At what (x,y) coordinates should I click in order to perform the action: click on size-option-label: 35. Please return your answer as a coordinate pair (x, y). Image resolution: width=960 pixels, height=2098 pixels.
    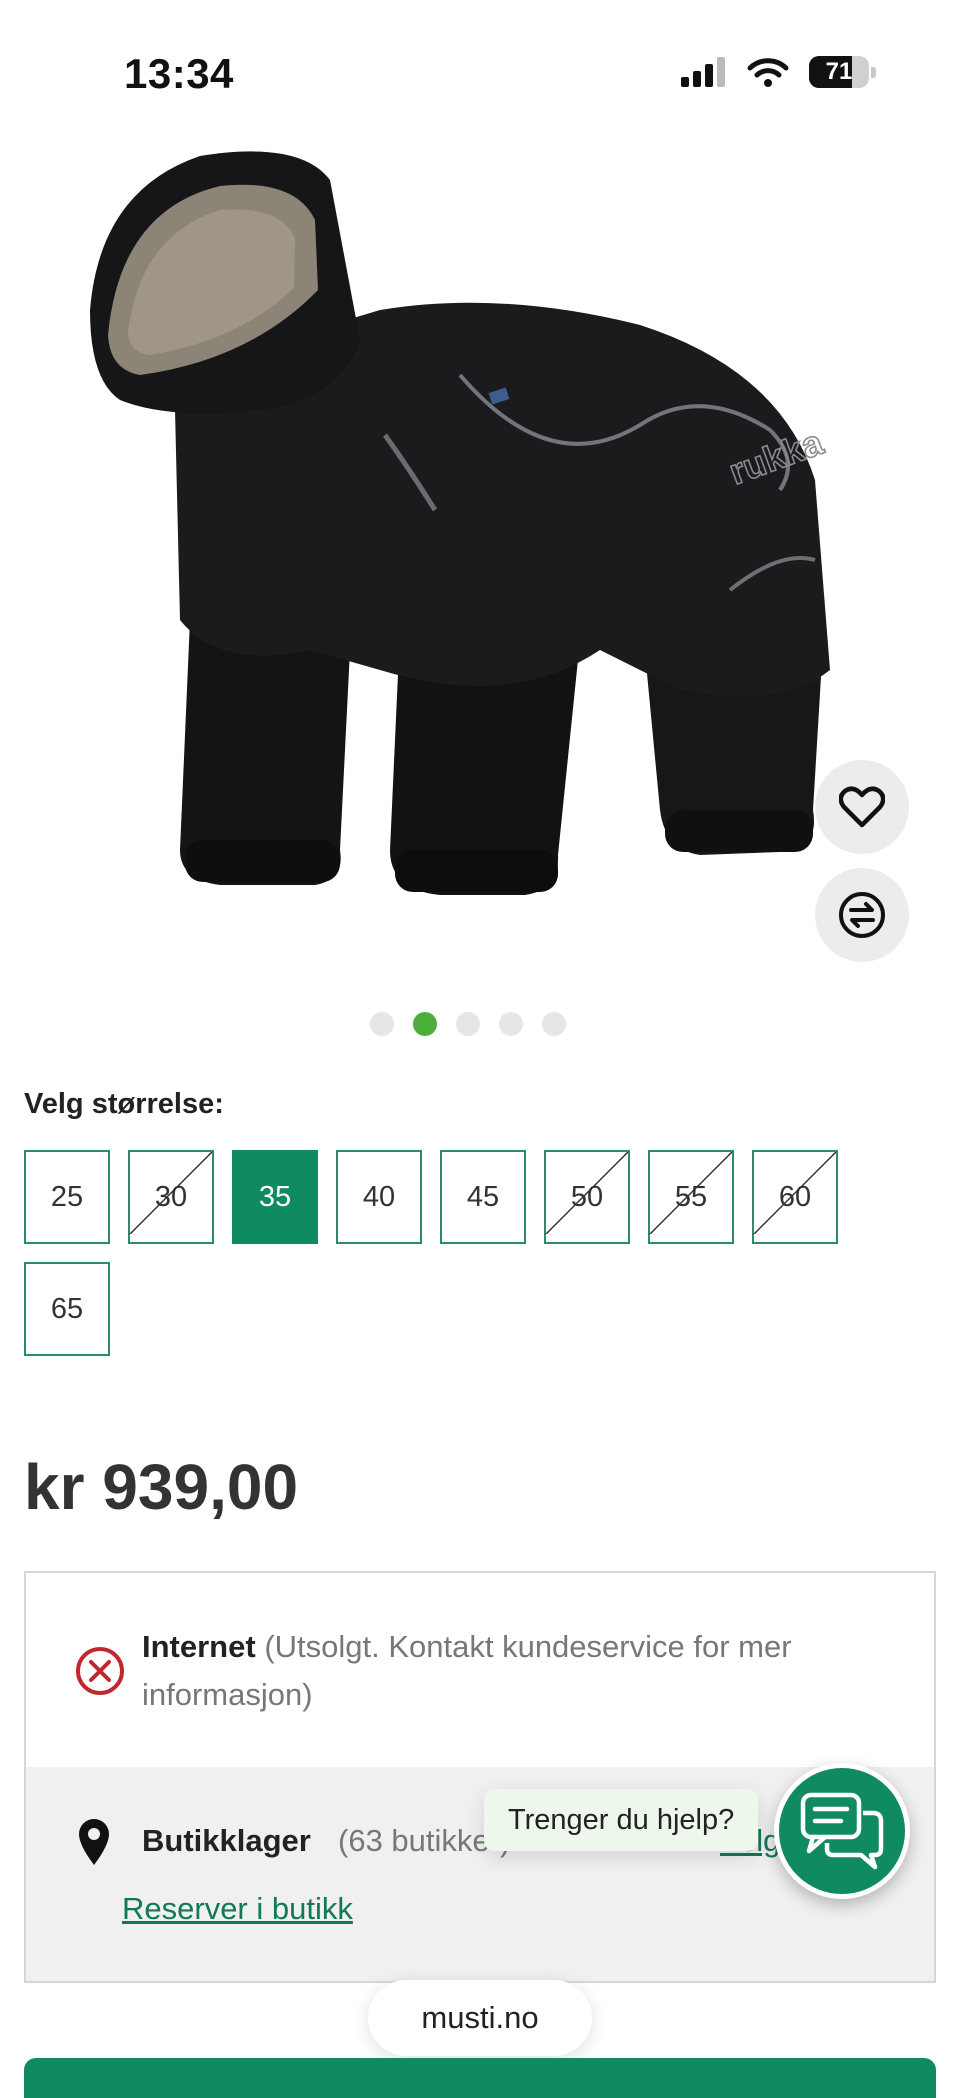
    Looking at the image, I should click on (275, 1196).